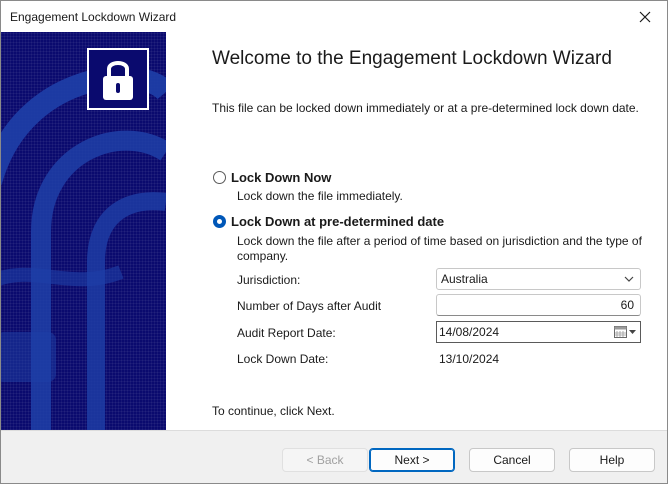  Describe the element at coordinates (538, 279) in the screenshot. I see `jurisdiction-dropdown: Australia` at that location.